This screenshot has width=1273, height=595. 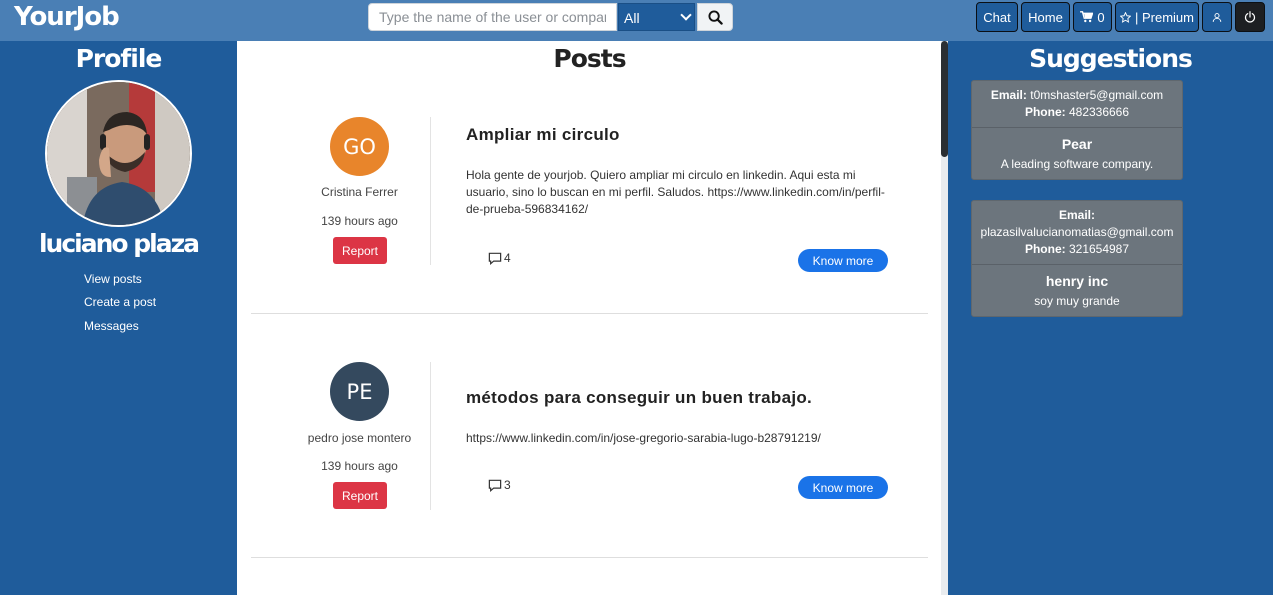 I want to click on search-input, so click(x=492, y=17).